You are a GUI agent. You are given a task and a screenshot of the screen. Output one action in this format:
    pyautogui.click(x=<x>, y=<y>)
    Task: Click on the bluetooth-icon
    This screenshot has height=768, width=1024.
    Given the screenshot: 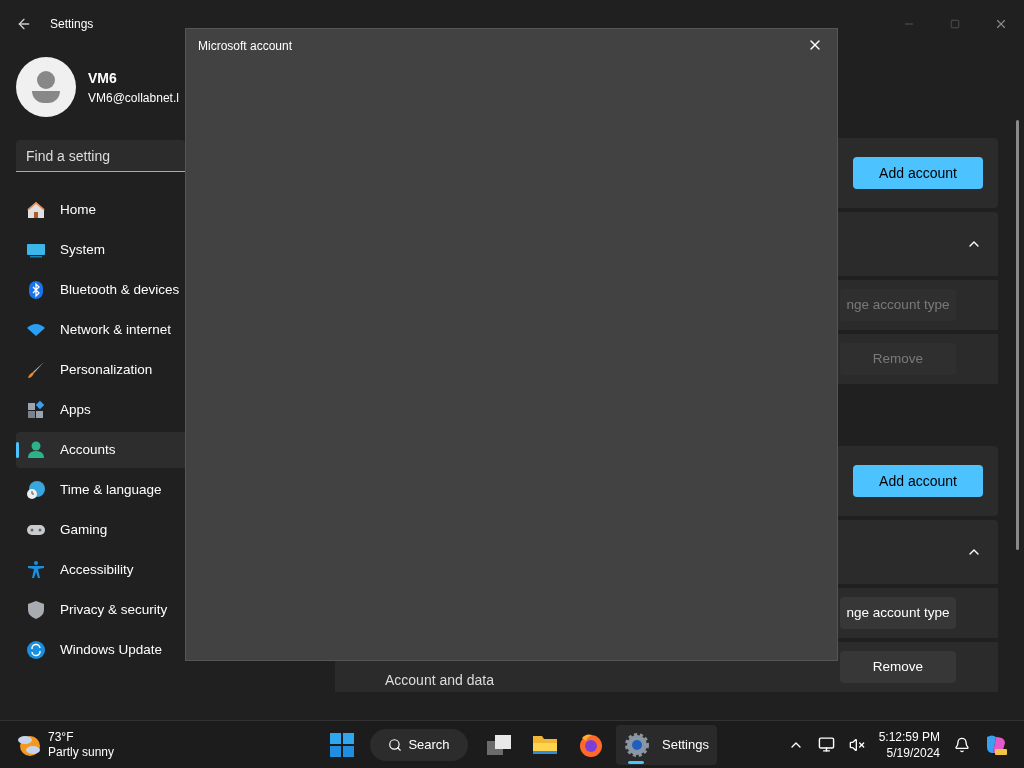 What is the action you would take?
    pyautogui.click(x=36, y=290)
    